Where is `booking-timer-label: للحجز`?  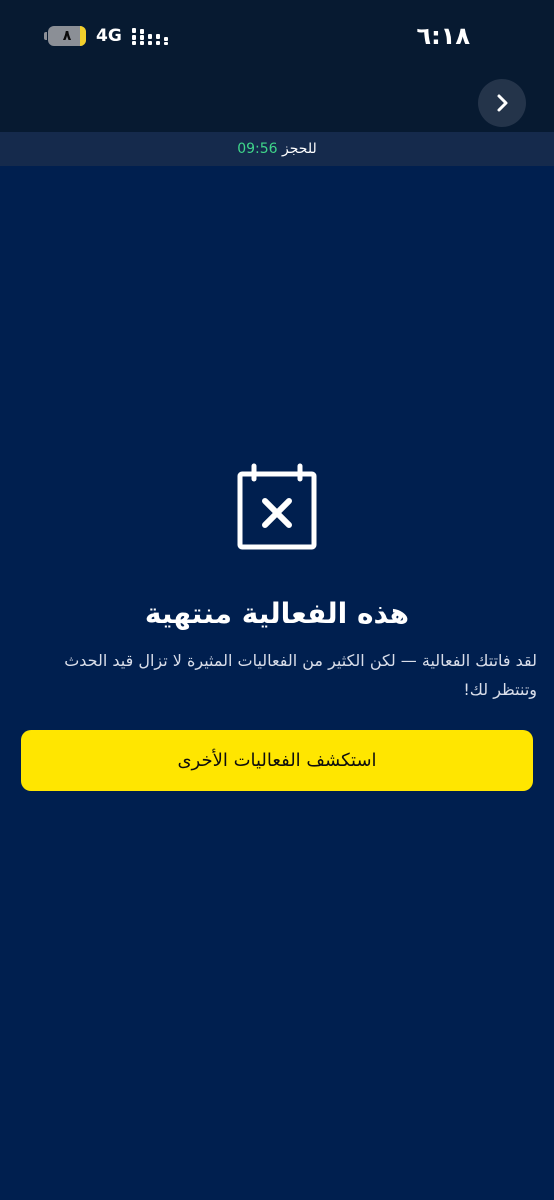 booking-timer-label: للحجز is located at coordinates (299, 149).